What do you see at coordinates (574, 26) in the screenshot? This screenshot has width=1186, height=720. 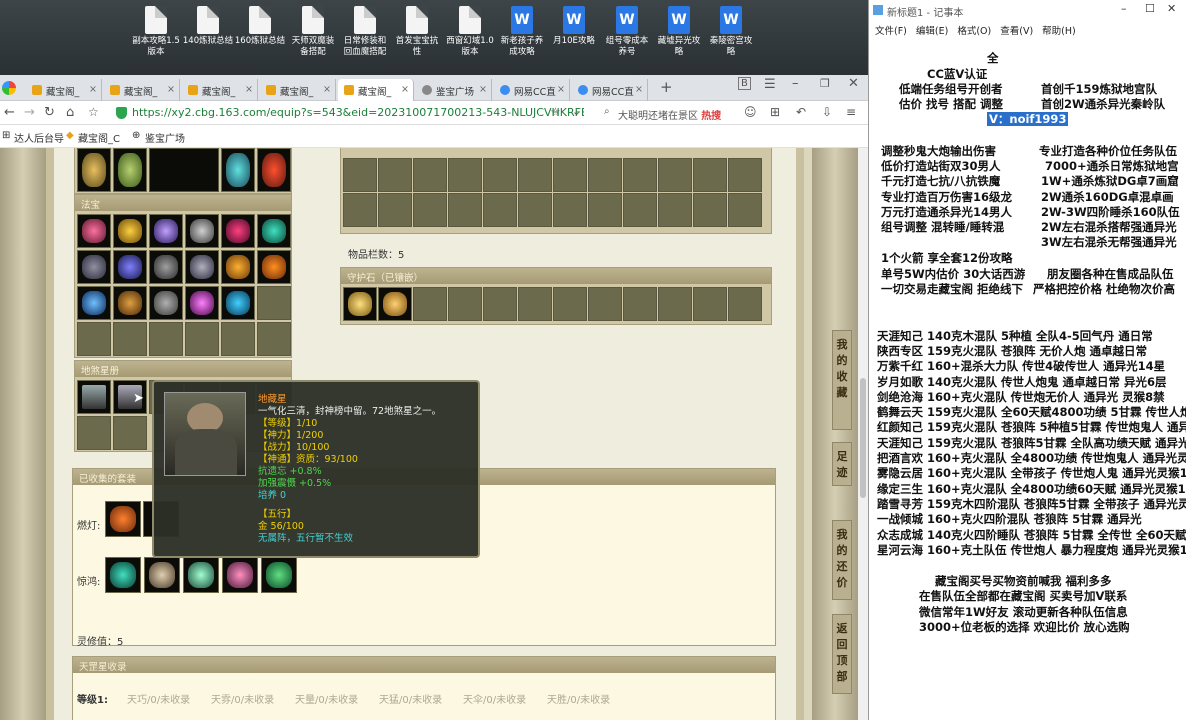 I see `desktop-file-icon: W 月10E攻略` at bounding box center [574, 26].